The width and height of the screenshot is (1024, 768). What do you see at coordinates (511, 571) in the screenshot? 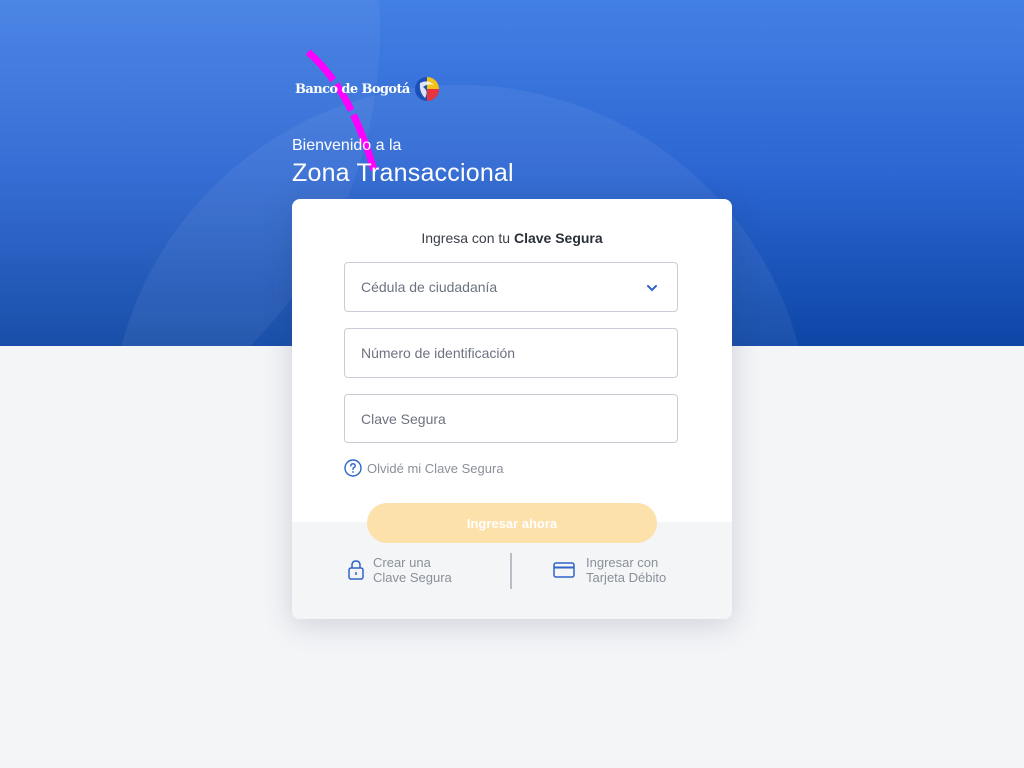
I see `footer-divider` at bounding box center [511, 571].